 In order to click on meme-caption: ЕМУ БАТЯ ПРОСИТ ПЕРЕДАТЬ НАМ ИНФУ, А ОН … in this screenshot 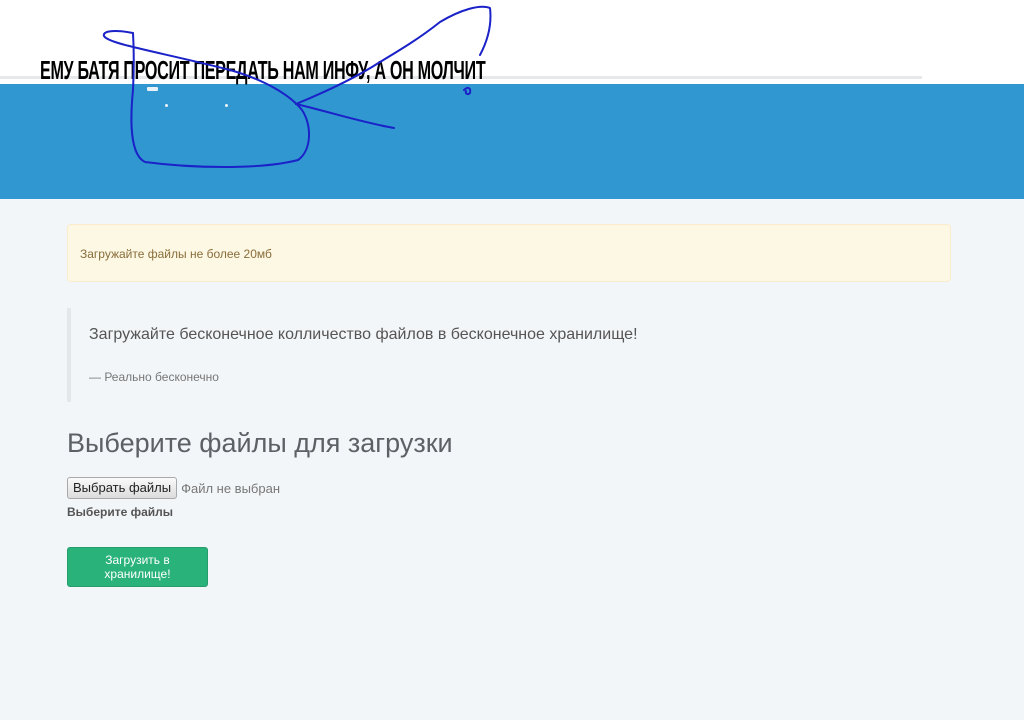, I will do `click(263, 70)`.